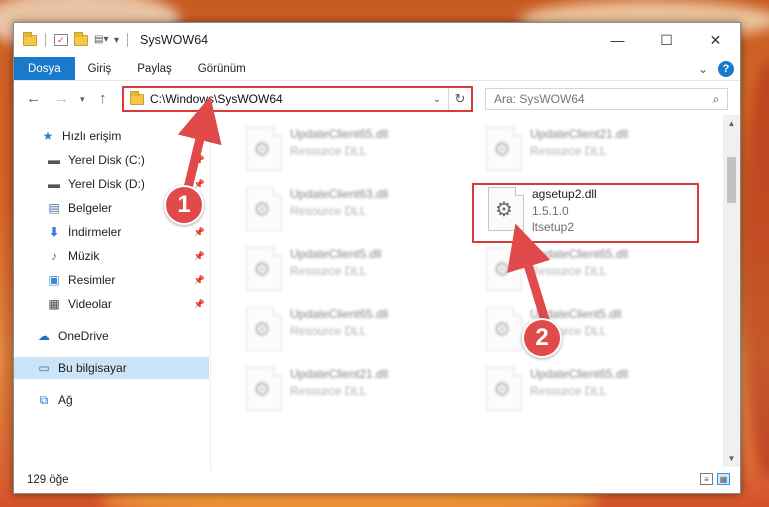  I want to click on file-name: UpdateClient5.dll, so click(336, 254).